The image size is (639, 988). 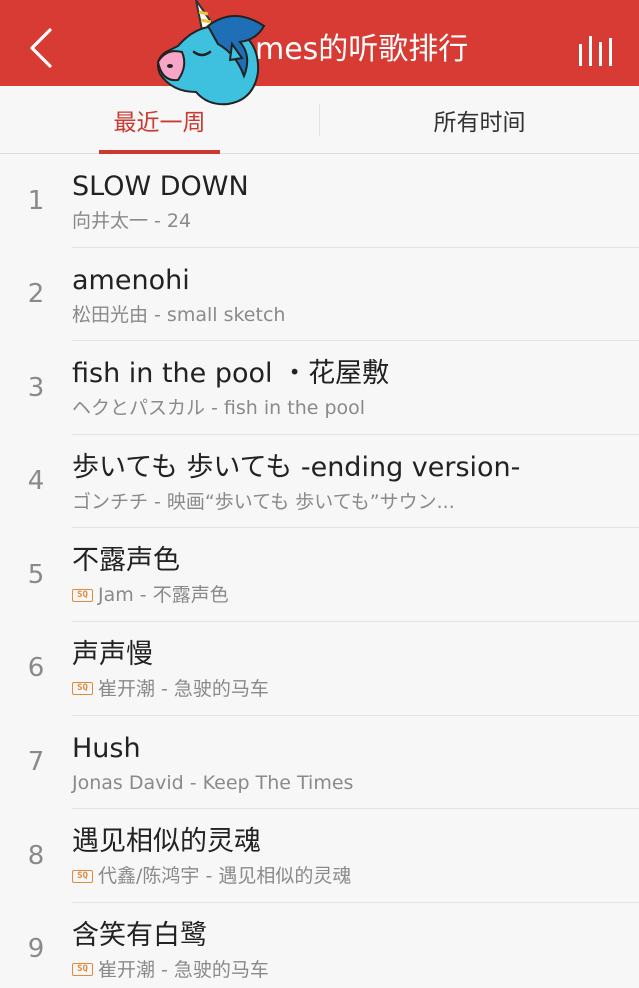 I want to click on song-title: Hush, so click(x=106, y=748).